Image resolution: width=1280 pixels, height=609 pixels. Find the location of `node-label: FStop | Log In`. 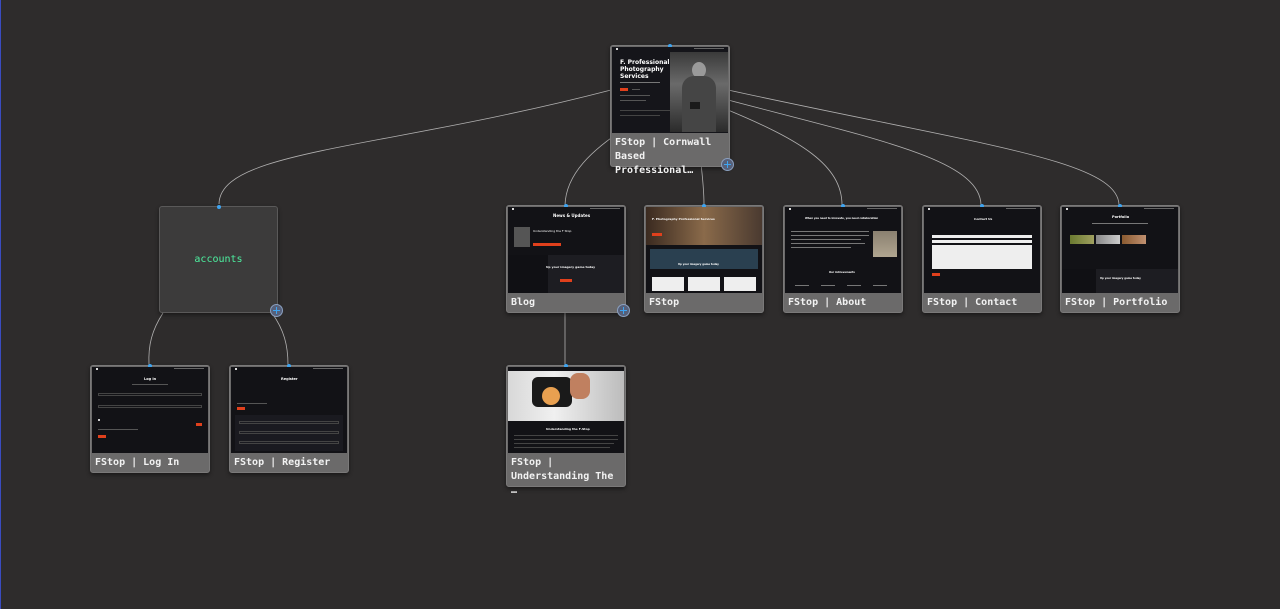

node-label: FStop | Log In is located at coordinates (137, 462).